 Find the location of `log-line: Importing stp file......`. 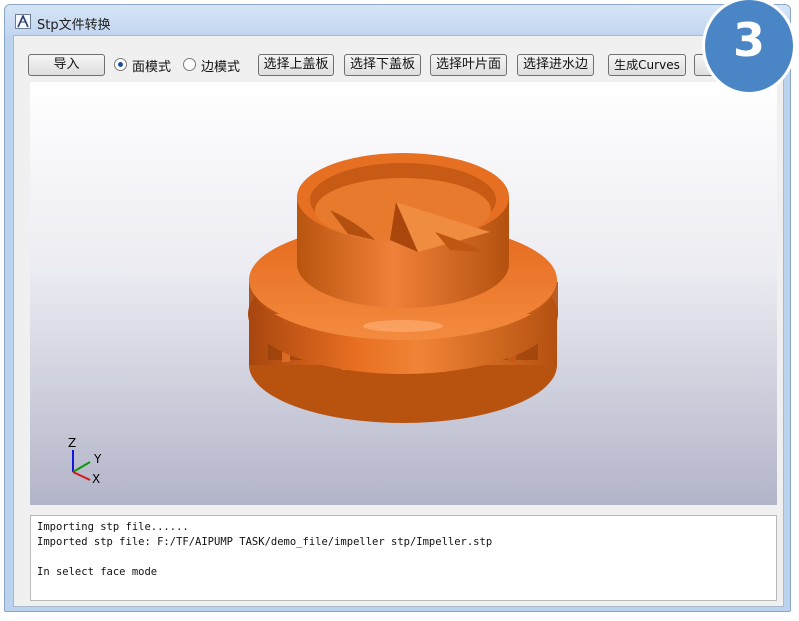

log-line: Importing stp file...... is located at coordinates (113, 527).